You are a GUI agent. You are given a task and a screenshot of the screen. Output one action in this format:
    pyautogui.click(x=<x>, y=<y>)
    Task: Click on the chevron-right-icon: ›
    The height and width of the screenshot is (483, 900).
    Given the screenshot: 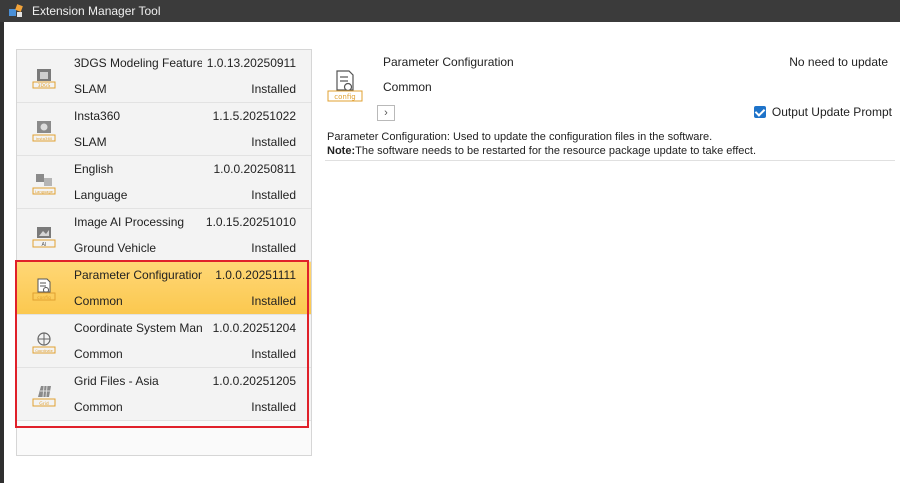 What is the action you would take?
    pyautogui.click(x=386, y=112)
    